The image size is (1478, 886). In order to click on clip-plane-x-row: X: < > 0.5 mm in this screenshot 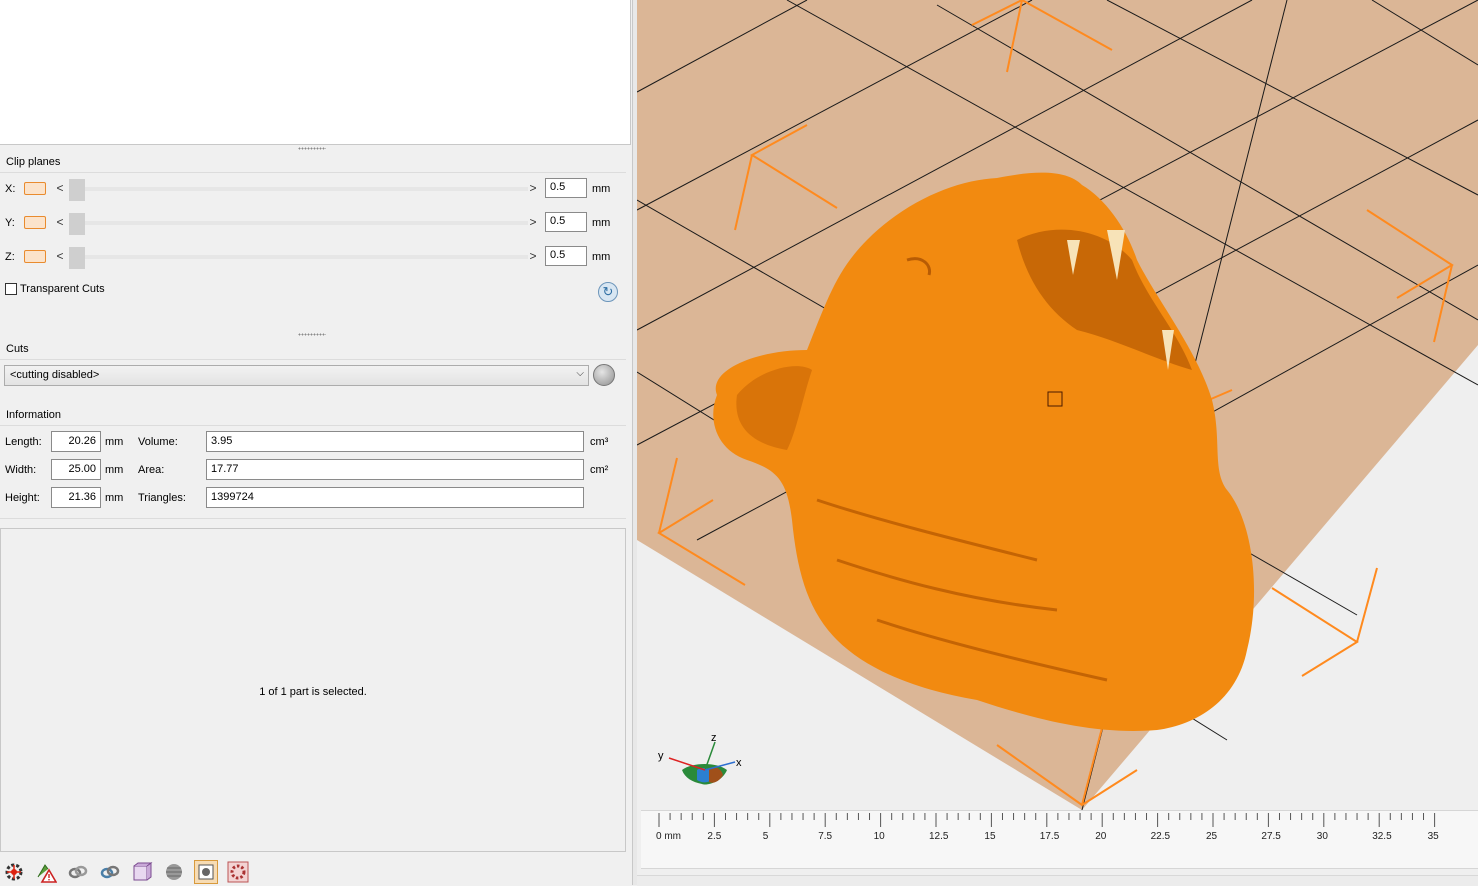, I will do `click(313, 192)`.